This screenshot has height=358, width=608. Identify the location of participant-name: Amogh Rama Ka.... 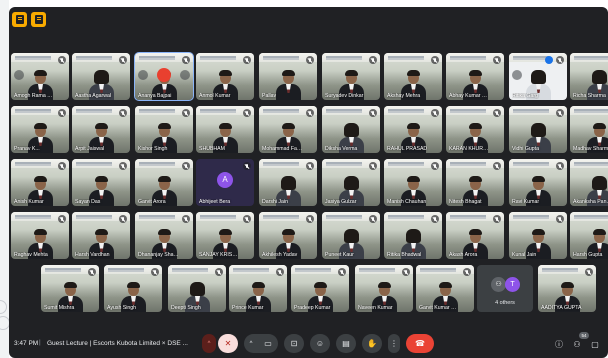
(34, 96).